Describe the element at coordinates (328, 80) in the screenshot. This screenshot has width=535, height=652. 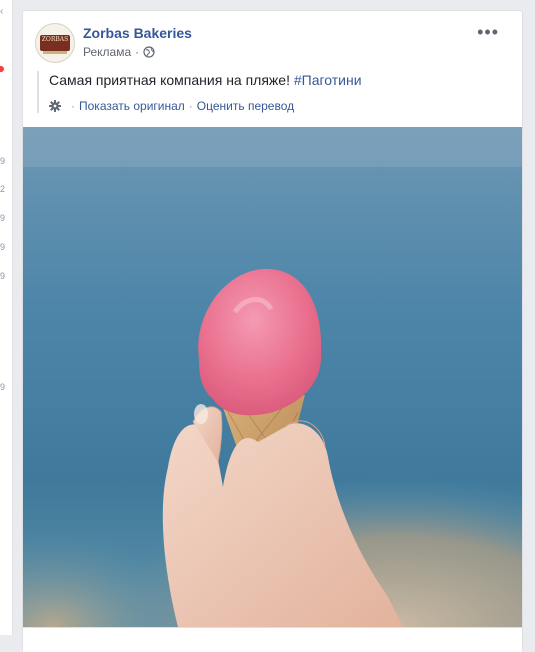
I see `hashtag-link: #Паготини` at that location.